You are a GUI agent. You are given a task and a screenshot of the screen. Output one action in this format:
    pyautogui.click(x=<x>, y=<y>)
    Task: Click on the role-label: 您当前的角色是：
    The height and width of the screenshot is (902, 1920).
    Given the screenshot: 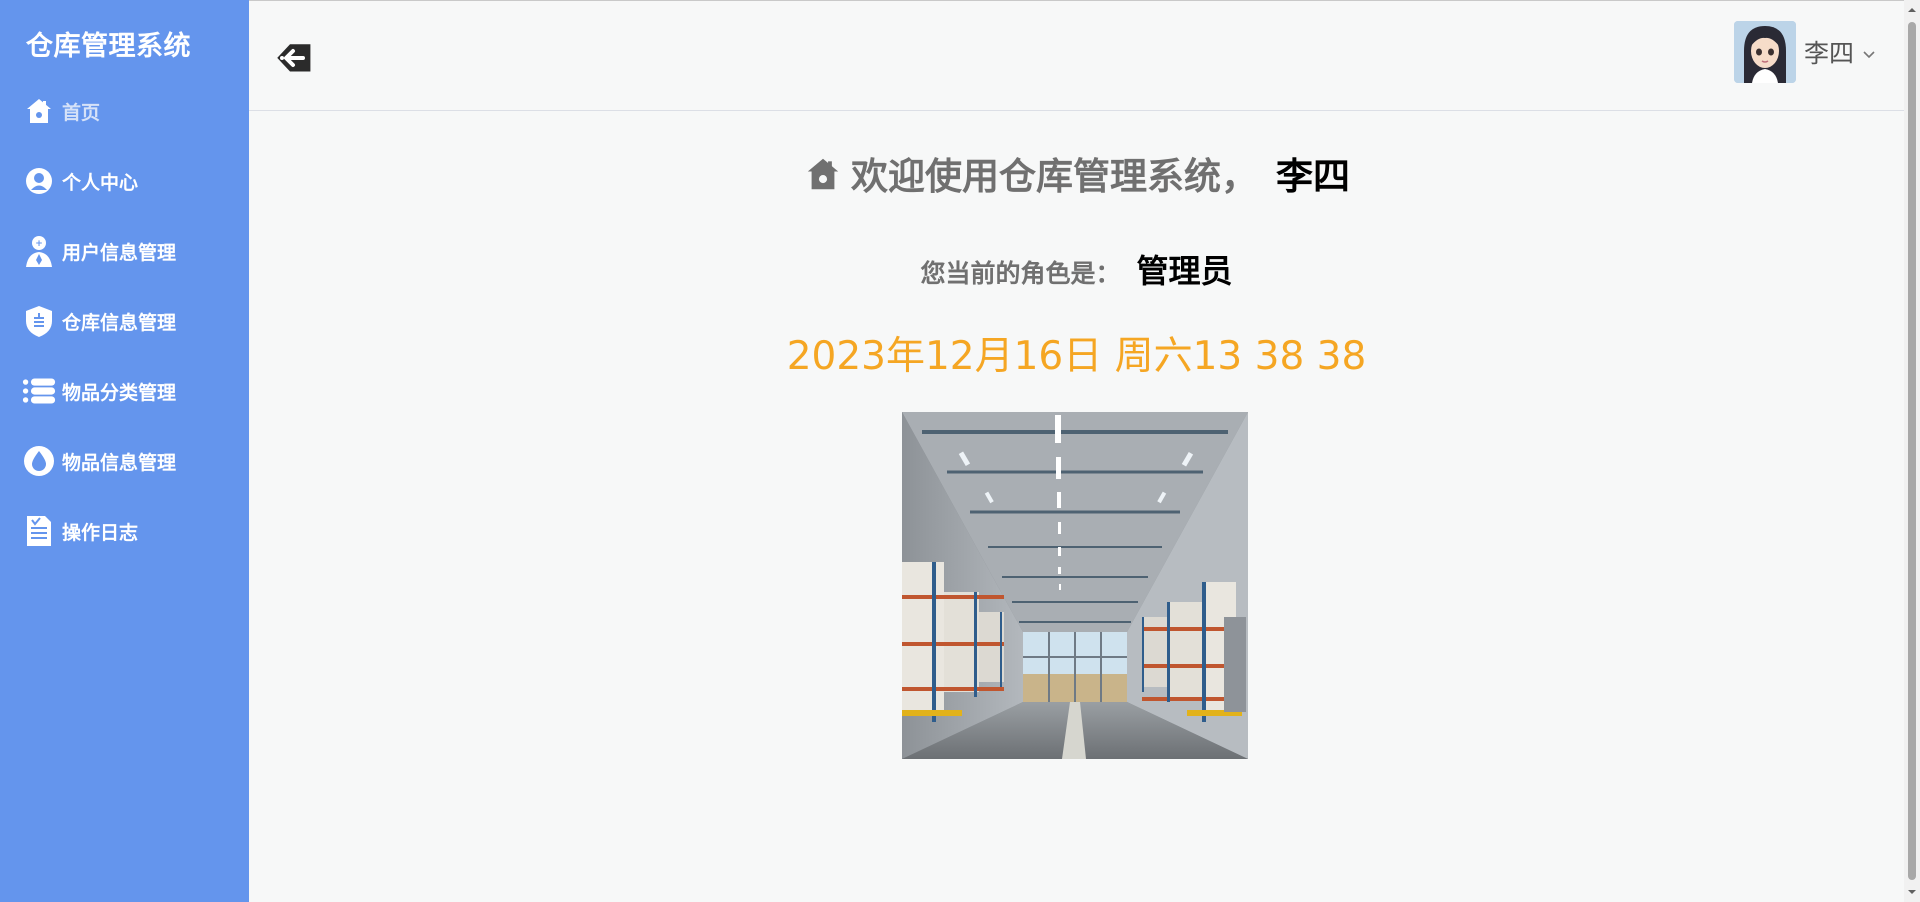 What is the action you would take?
    pyautogui.click(x=1020, y=273)
    